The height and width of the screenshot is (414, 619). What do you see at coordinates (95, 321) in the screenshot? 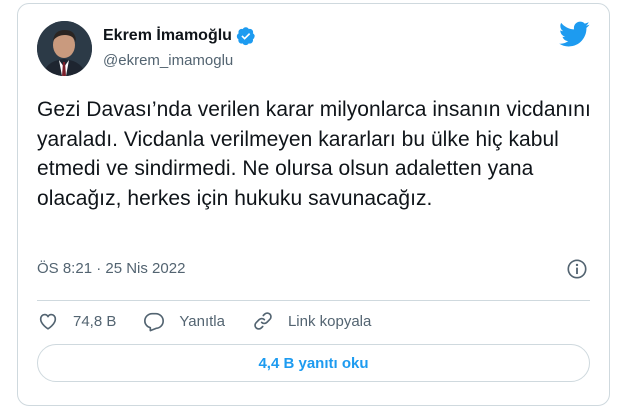
I see `like-count: 74,8 B` at bounding box center [95, 321].